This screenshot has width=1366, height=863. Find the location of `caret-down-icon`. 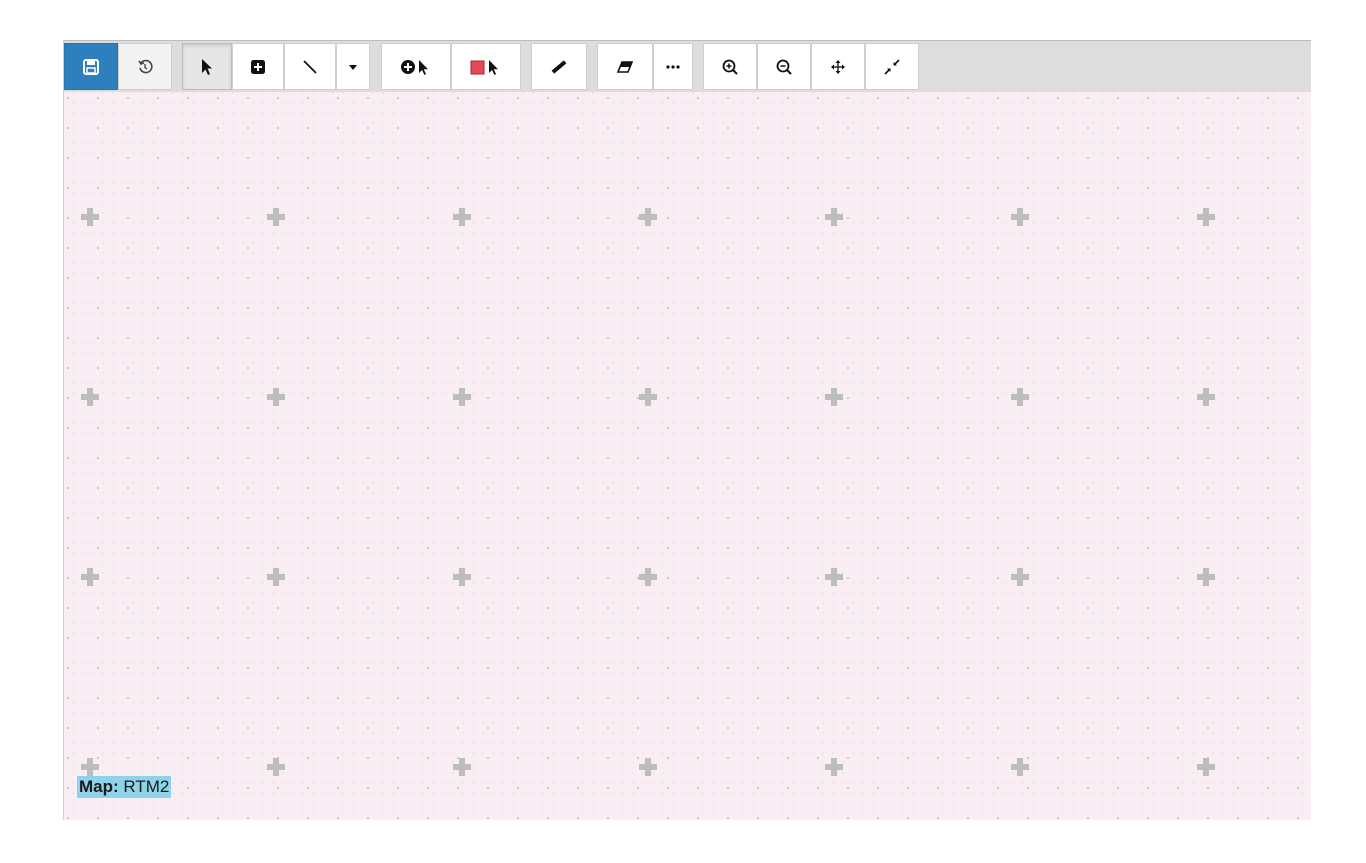

caret-down-icon is located at coordinates (353, 67).